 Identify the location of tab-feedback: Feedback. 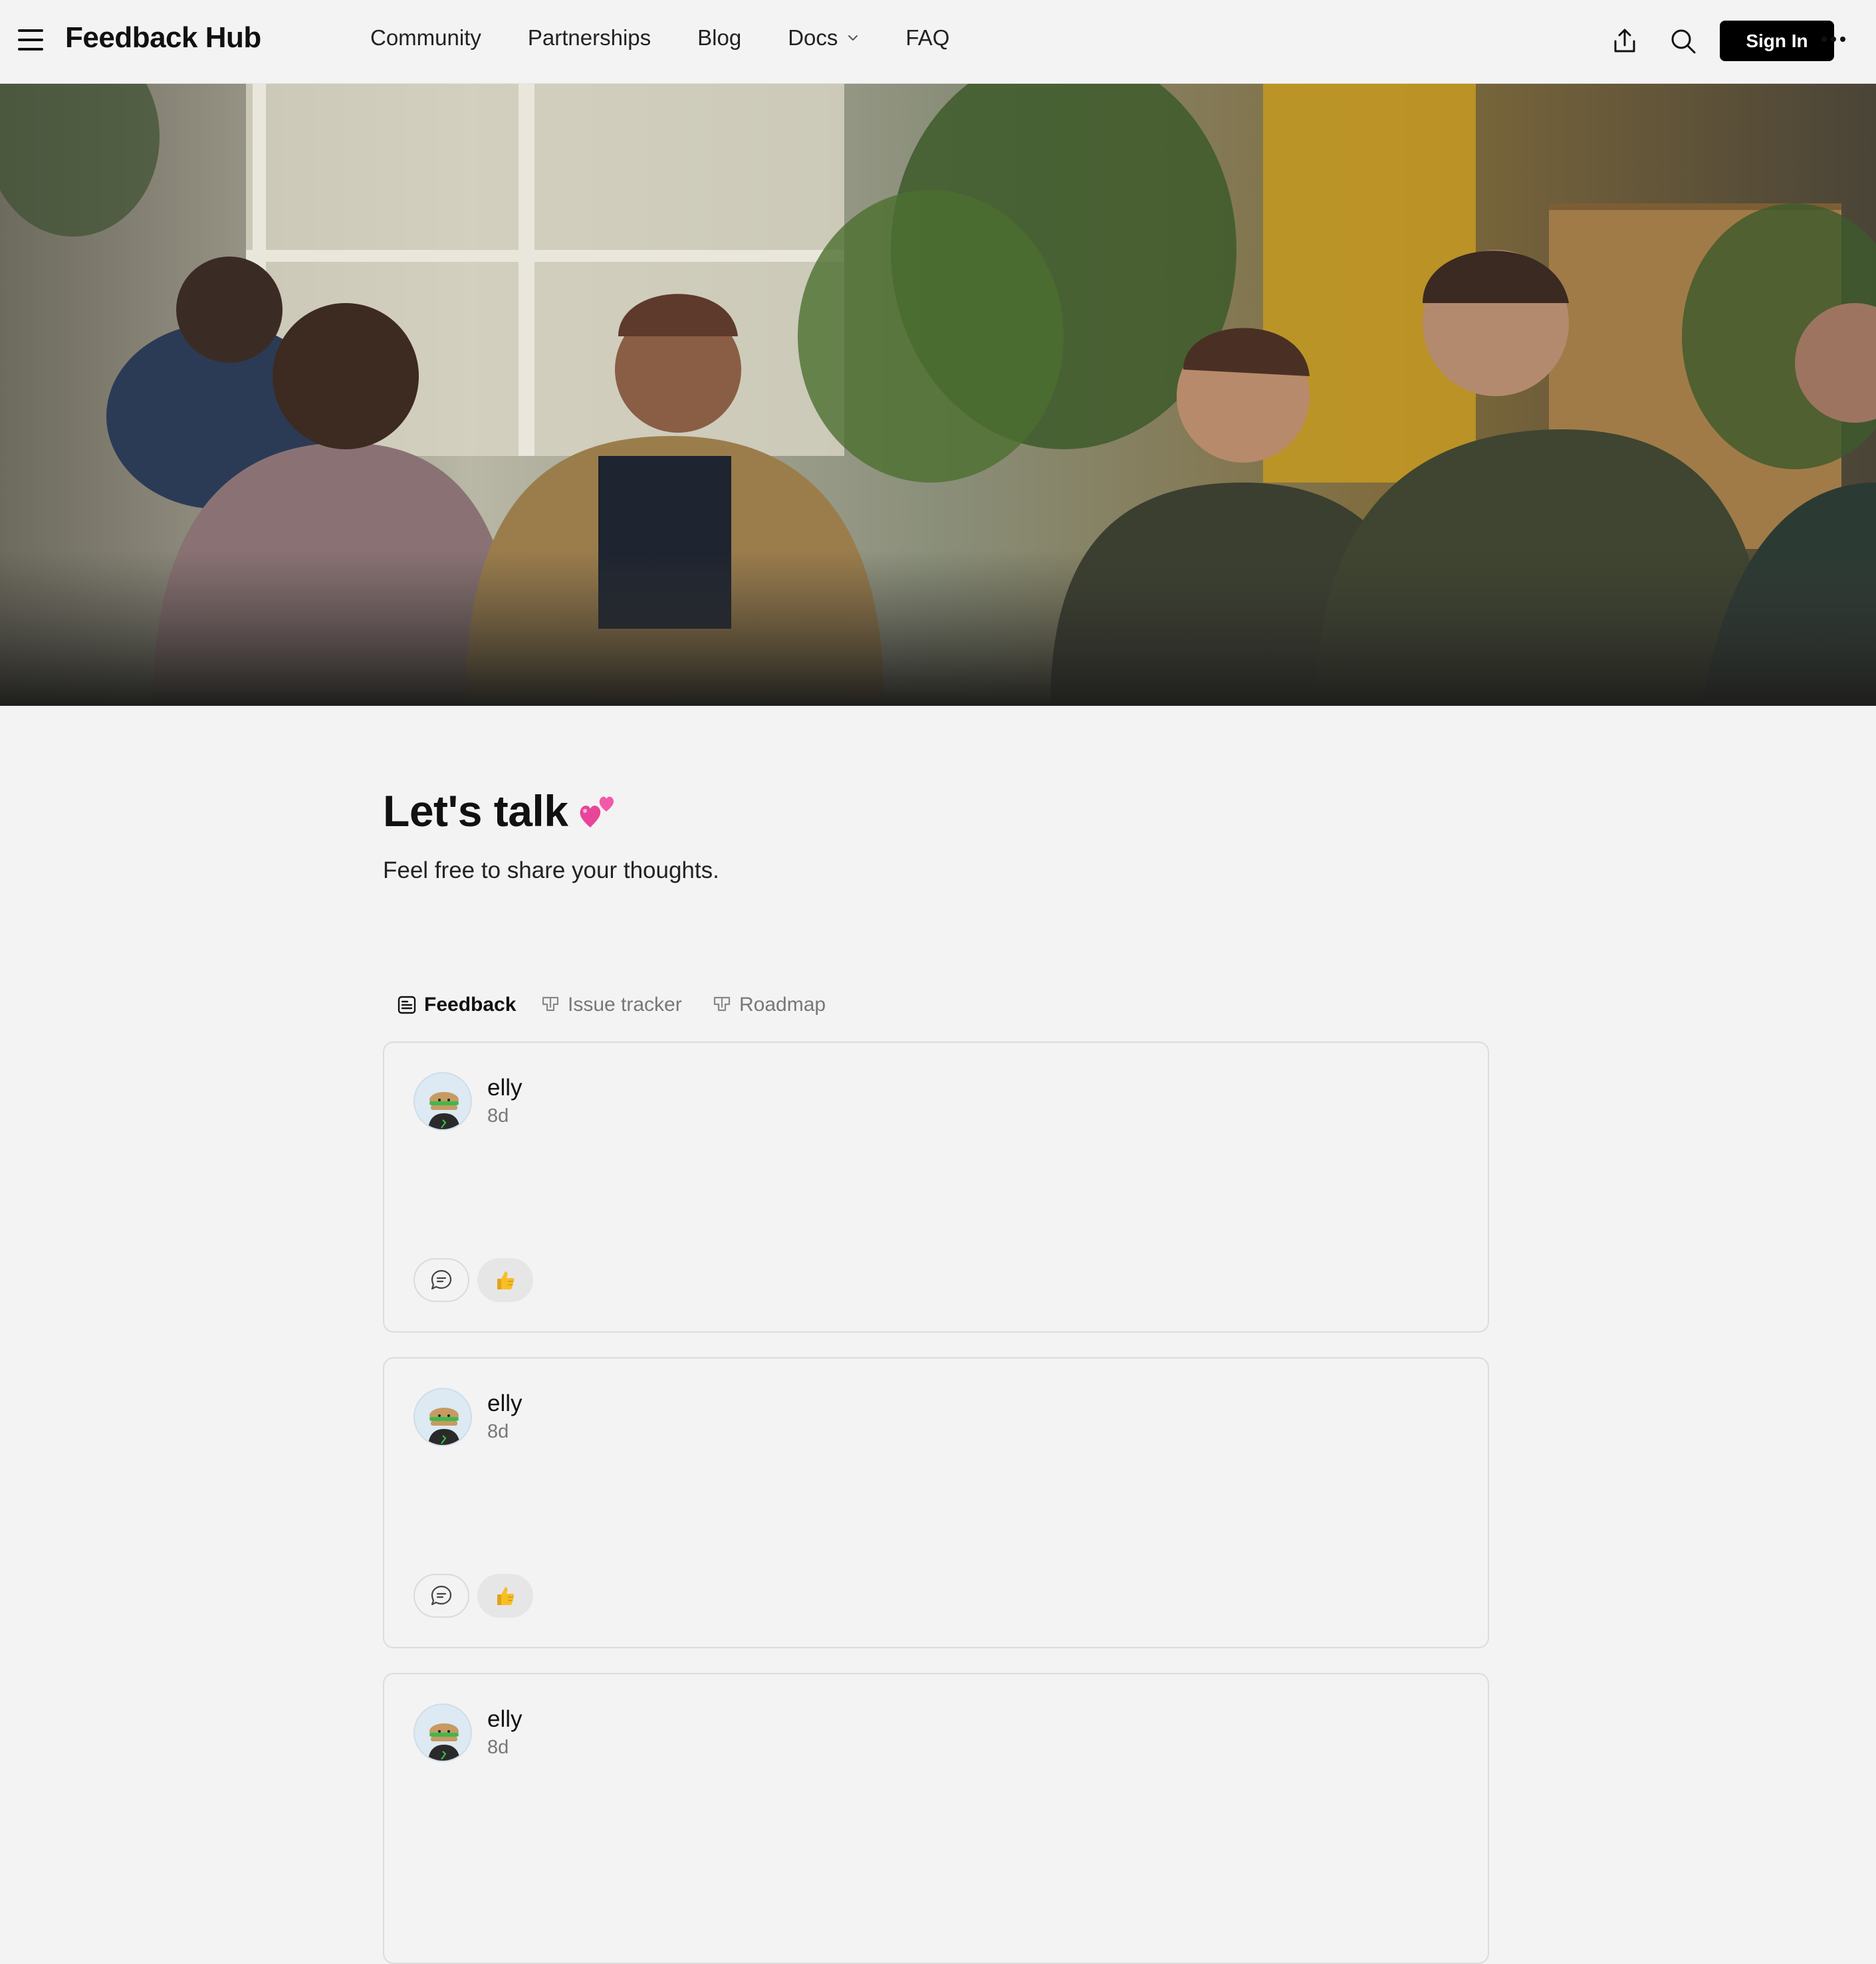
(456, 1005).